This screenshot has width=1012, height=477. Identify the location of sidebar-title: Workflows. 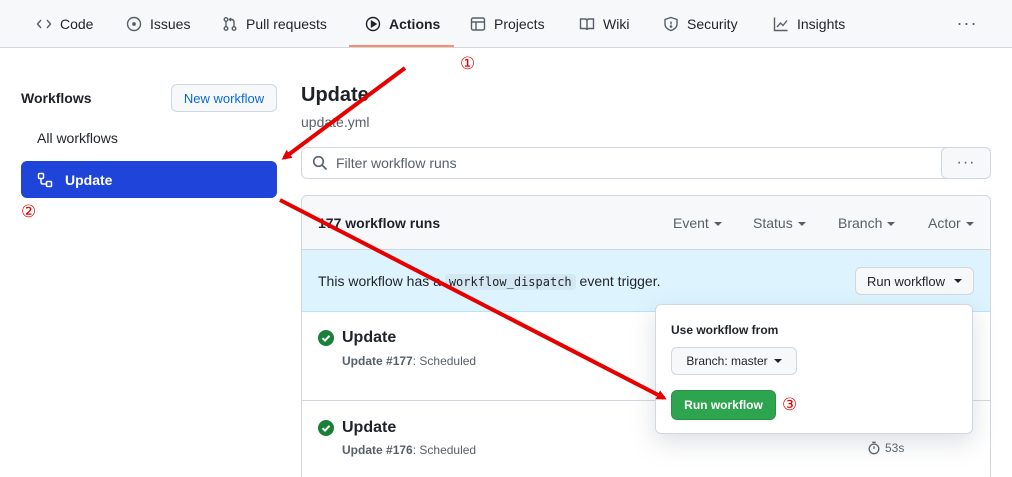
(56, 98).